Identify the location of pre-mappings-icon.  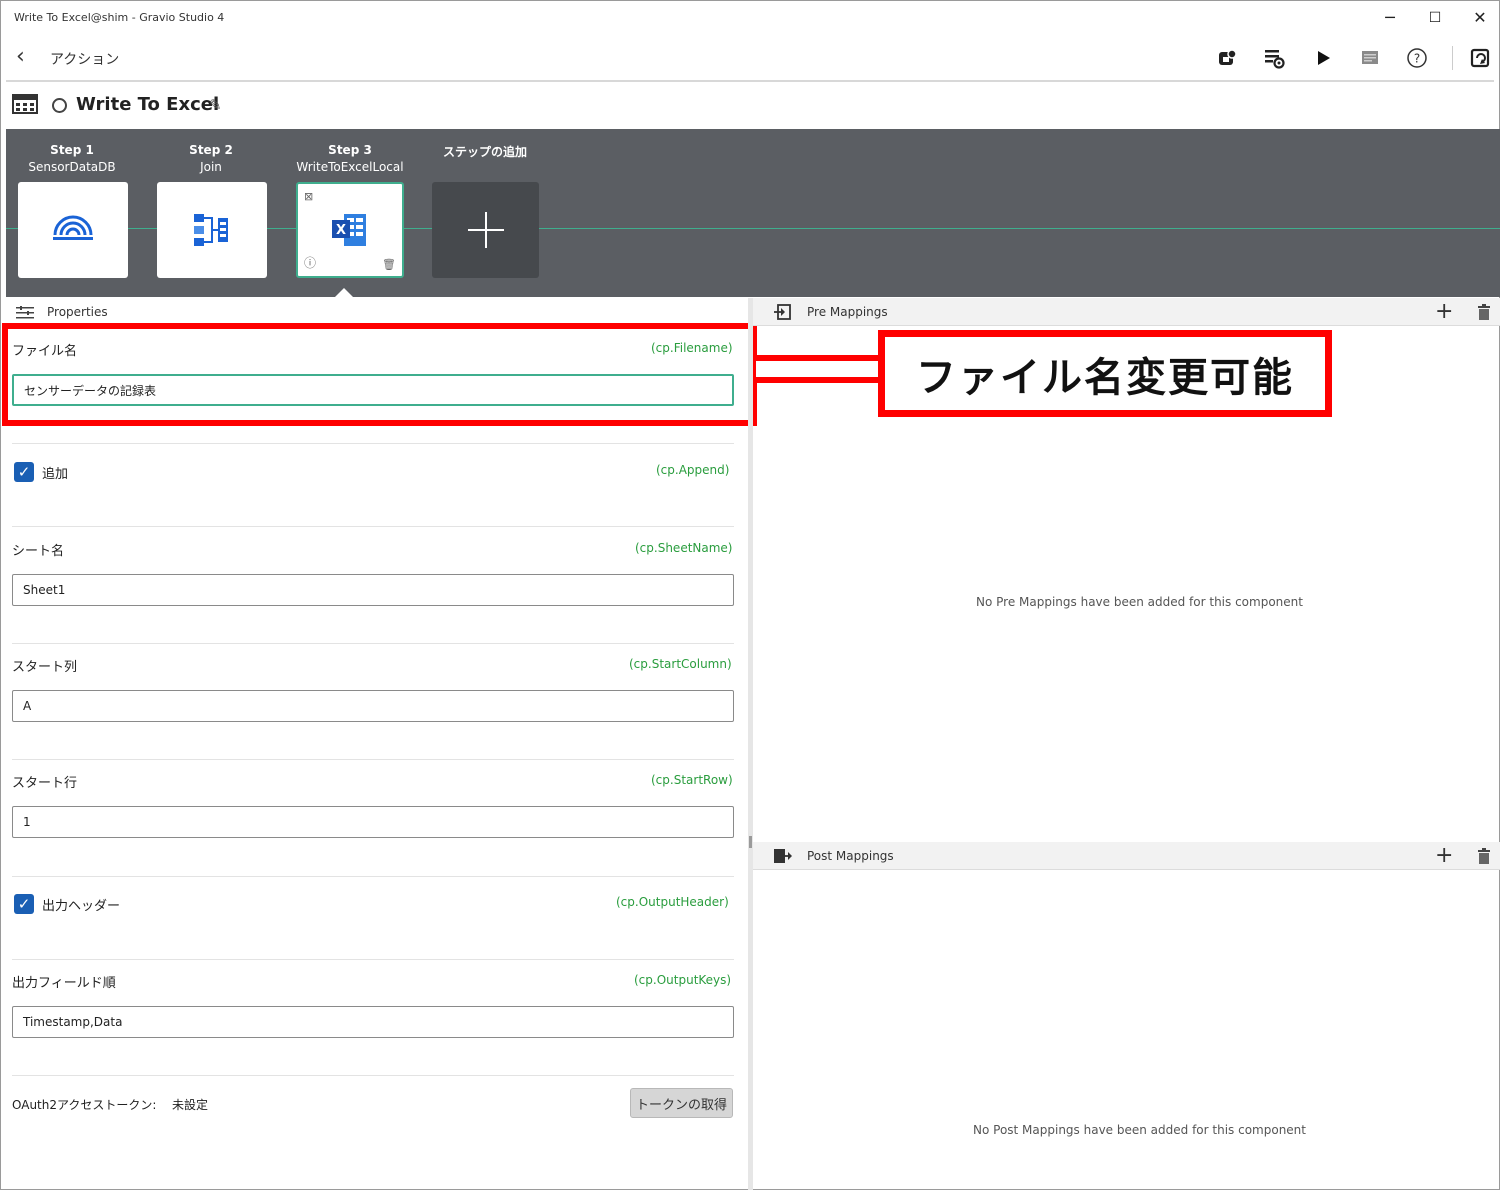
(782, 314).